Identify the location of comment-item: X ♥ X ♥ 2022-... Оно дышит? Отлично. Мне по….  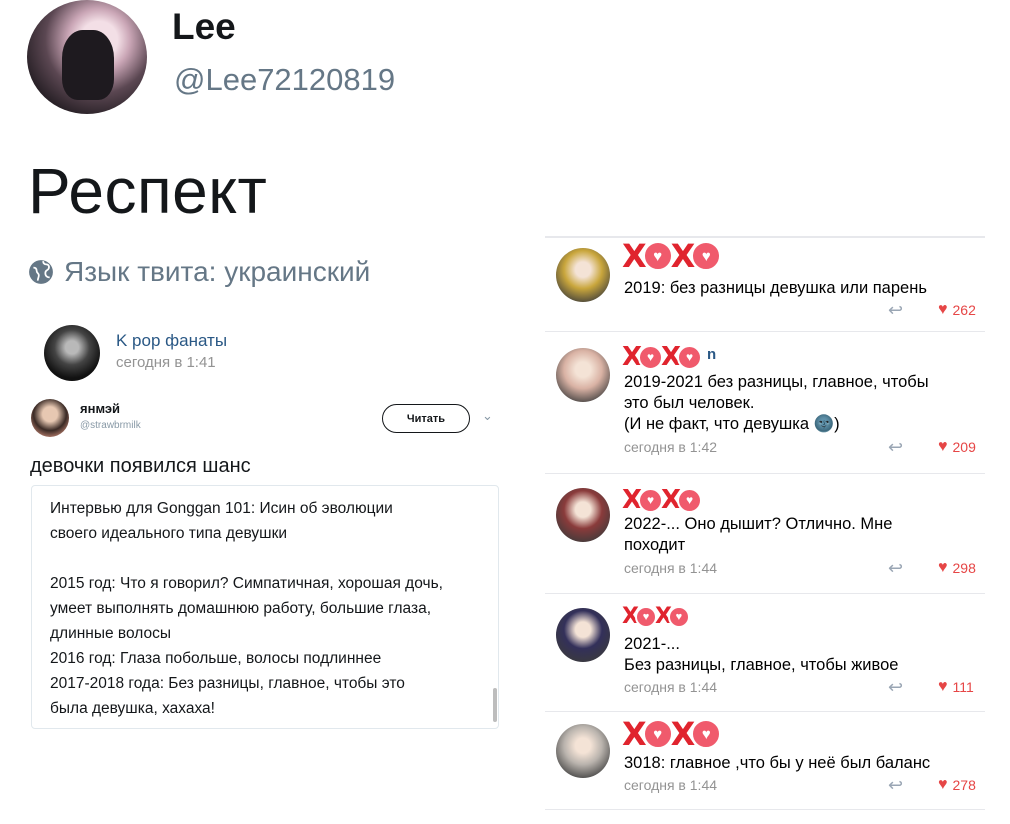
(765, 534).